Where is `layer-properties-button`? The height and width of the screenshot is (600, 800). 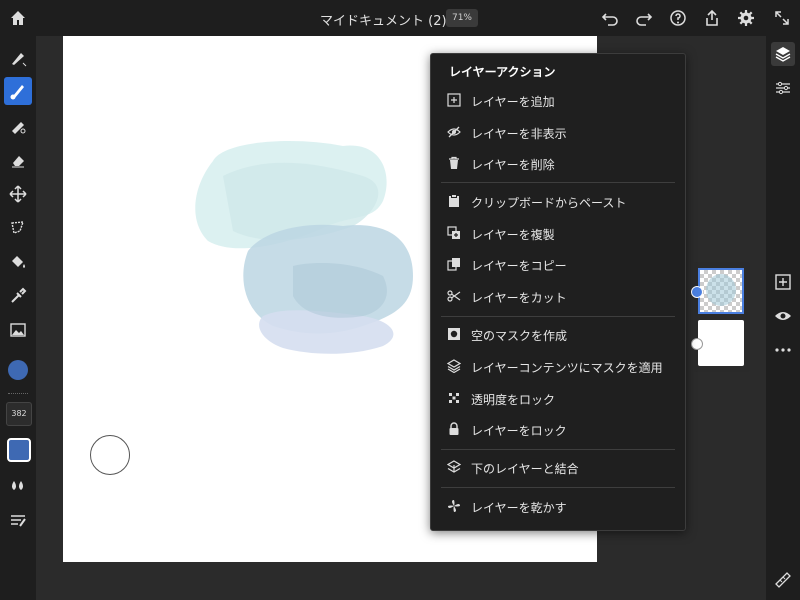
layer-properties-button is located at coordinates (783, 88).